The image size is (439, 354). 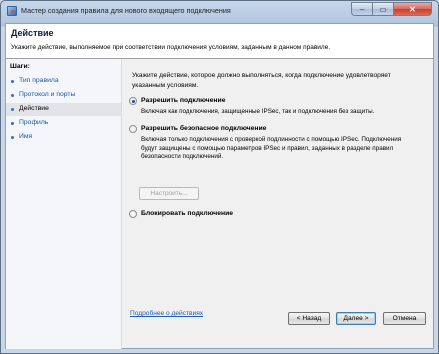 What do you see at coordinates (133, 214) in the screenshot?
I see `radio-block` at bounding box center [133, 214].